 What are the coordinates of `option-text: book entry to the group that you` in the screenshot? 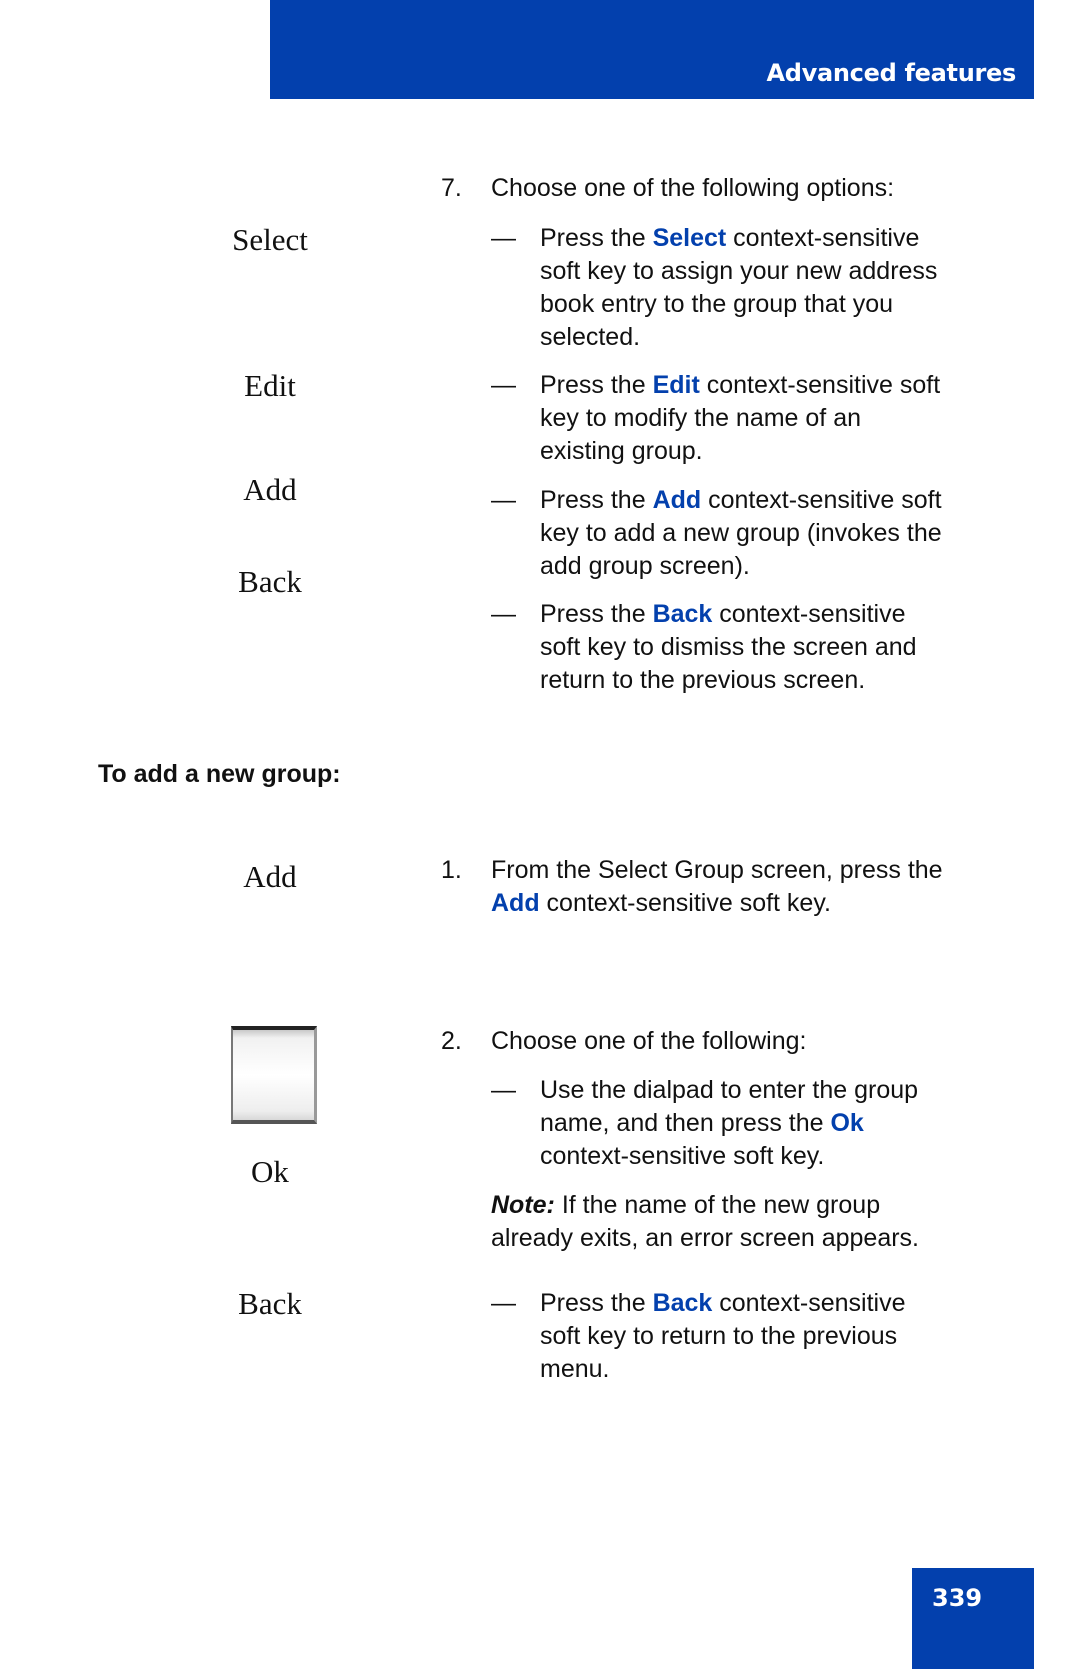 It's located at (717, 304).